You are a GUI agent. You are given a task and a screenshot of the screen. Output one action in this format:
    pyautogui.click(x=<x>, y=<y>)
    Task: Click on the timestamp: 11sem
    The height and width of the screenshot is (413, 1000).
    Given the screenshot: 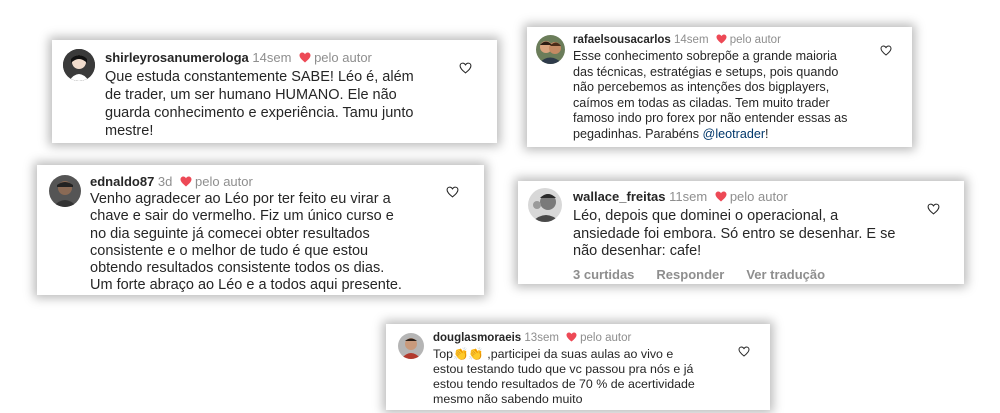 What is the action you would take?
    pyautogui.click(x=688, y=196)
    